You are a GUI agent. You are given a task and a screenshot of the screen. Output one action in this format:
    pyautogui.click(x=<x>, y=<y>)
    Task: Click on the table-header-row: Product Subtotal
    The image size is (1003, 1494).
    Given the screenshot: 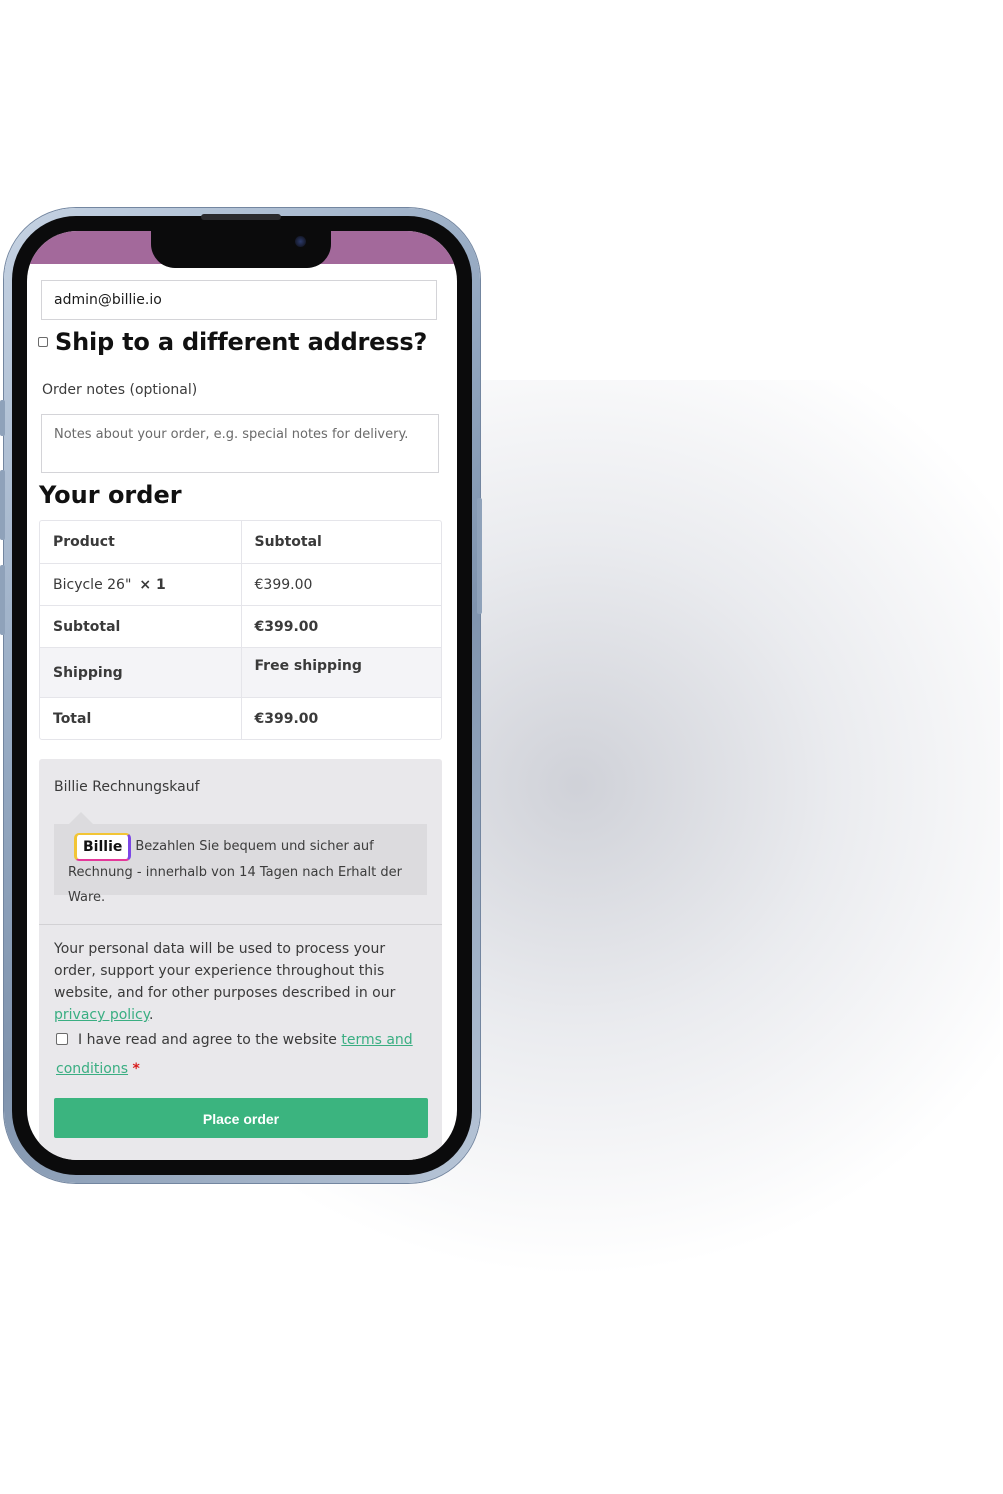 What is the action you would take?
    pyautogui.click(x=240, y=542)
    